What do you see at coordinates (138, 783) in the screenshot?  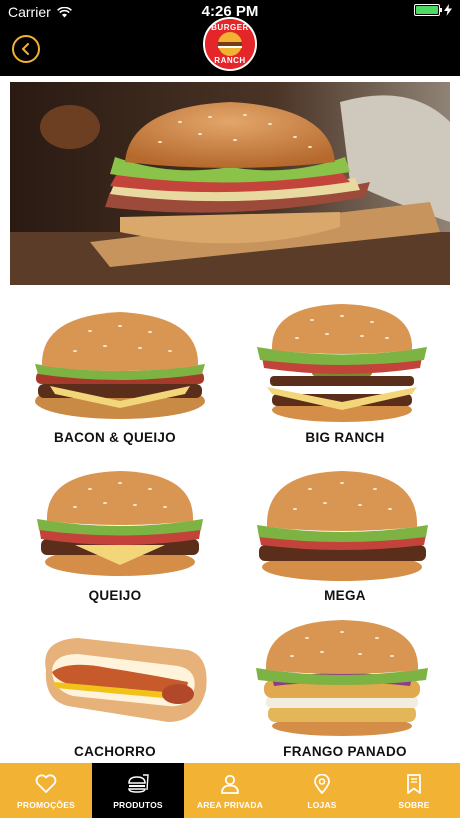 I see `food-icon` at bounding box center [138, 783].